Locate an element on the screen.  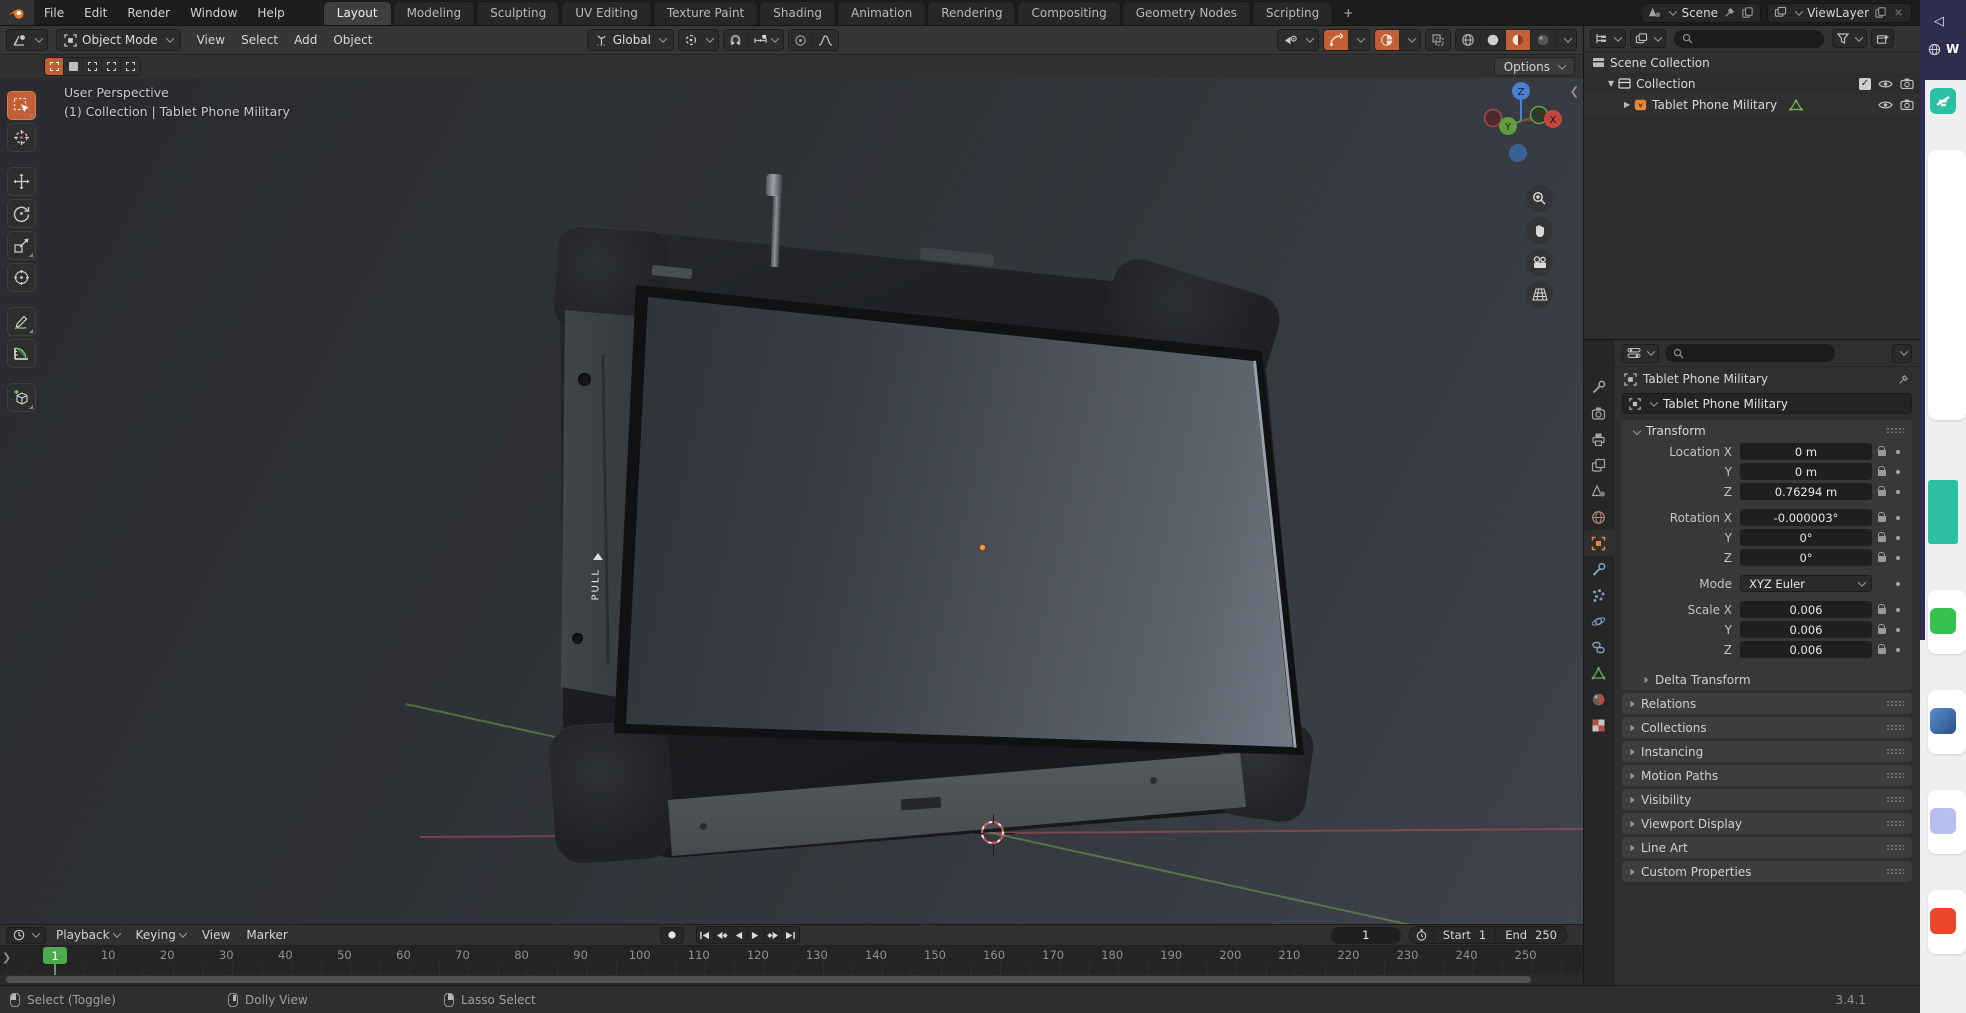
disable-render-toggle is located at coordinates (1907, 83).